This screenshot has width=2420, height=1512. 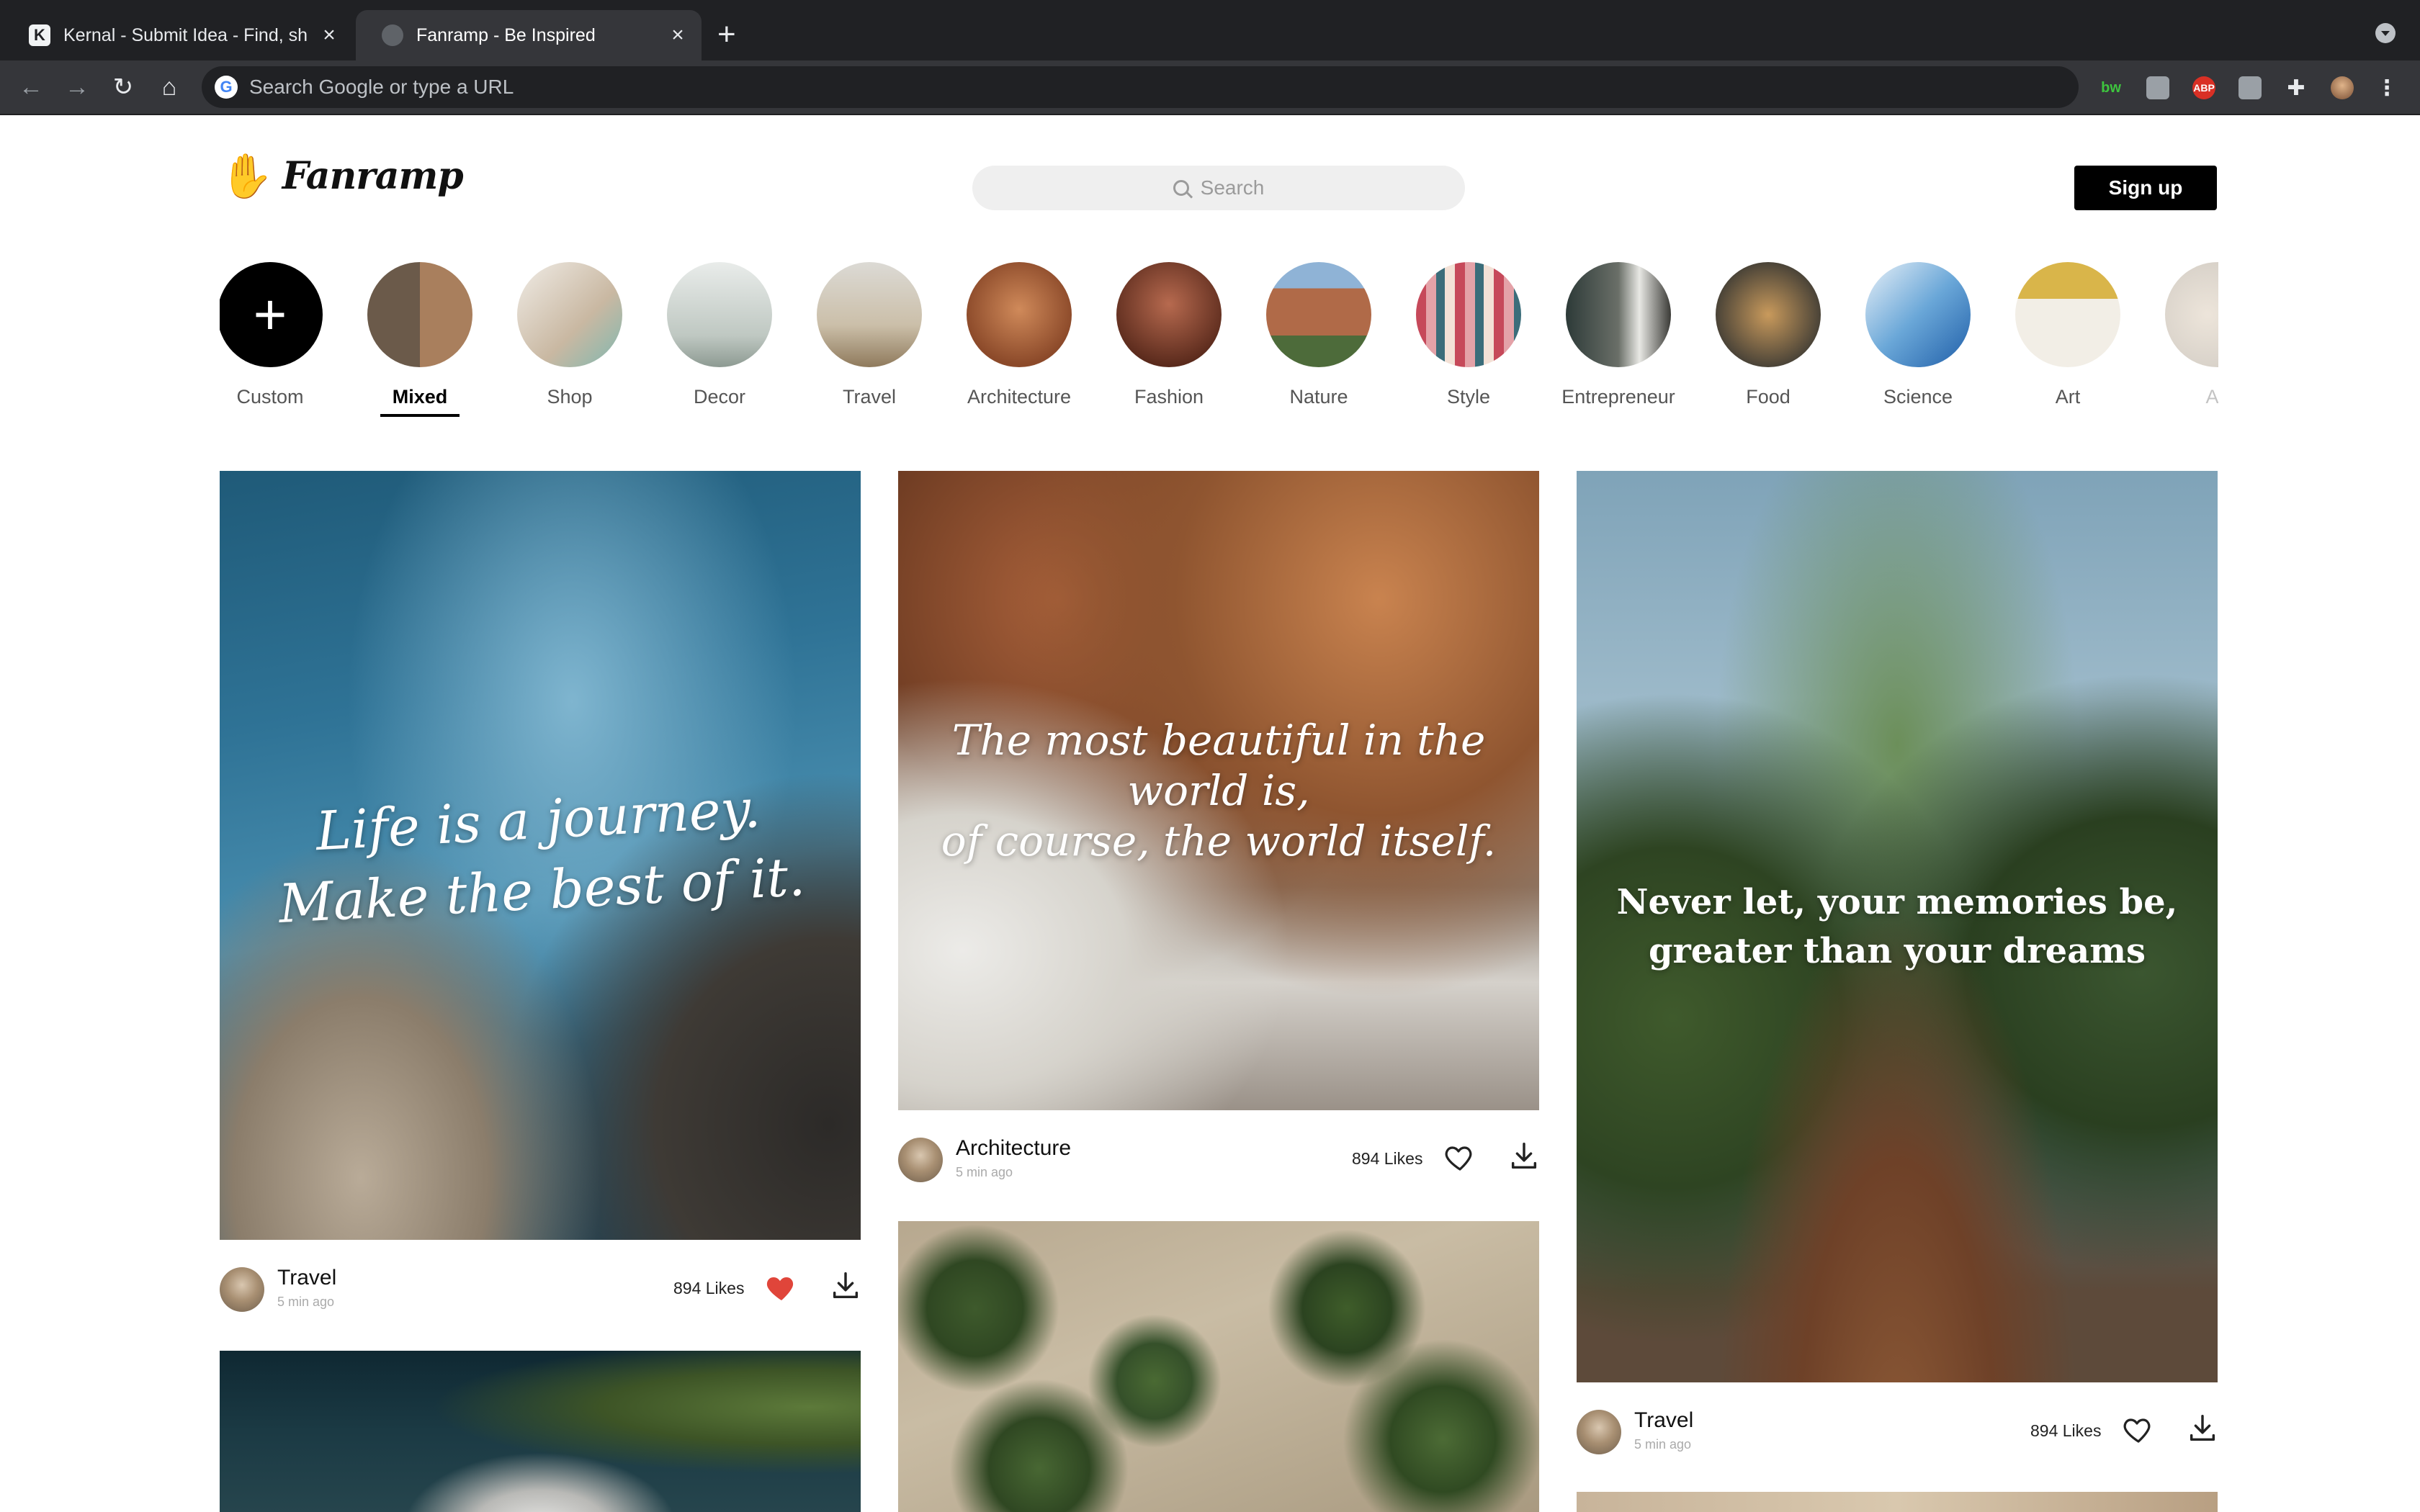 I want to click on heart-filled-icon, so click(x=781, y=1287).